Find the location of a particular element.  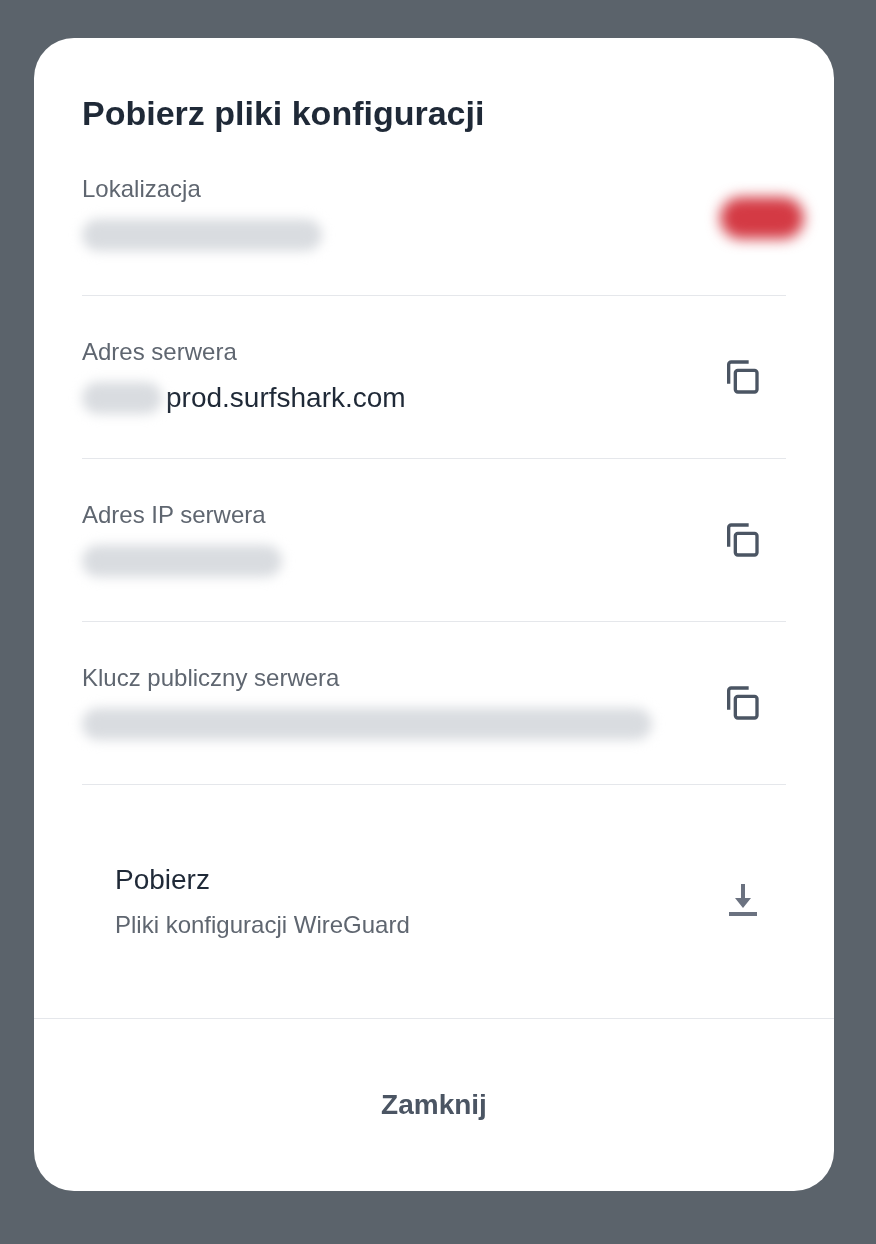

dialog-title: Pobierz pliki konfiguracji is located at coordinates (284, 113).